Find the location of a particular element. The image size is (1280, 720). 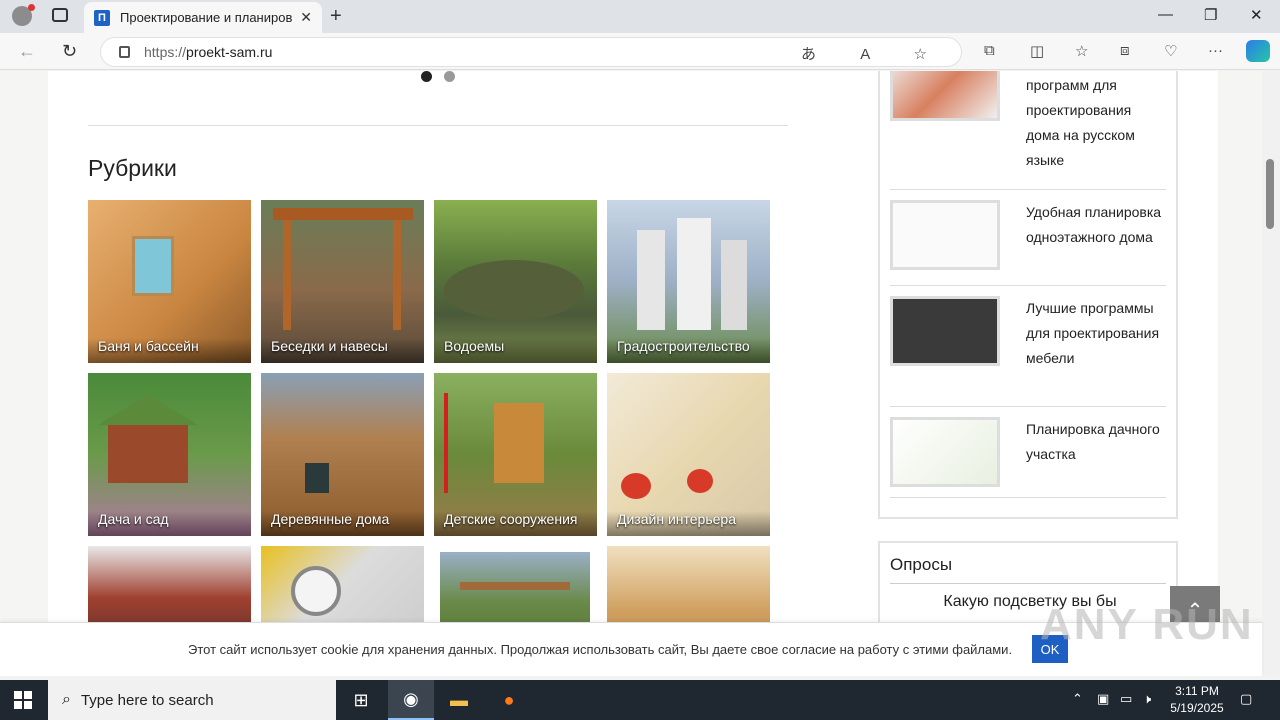

category-label: Беседки и навесы is located at coordinates (342, 350).